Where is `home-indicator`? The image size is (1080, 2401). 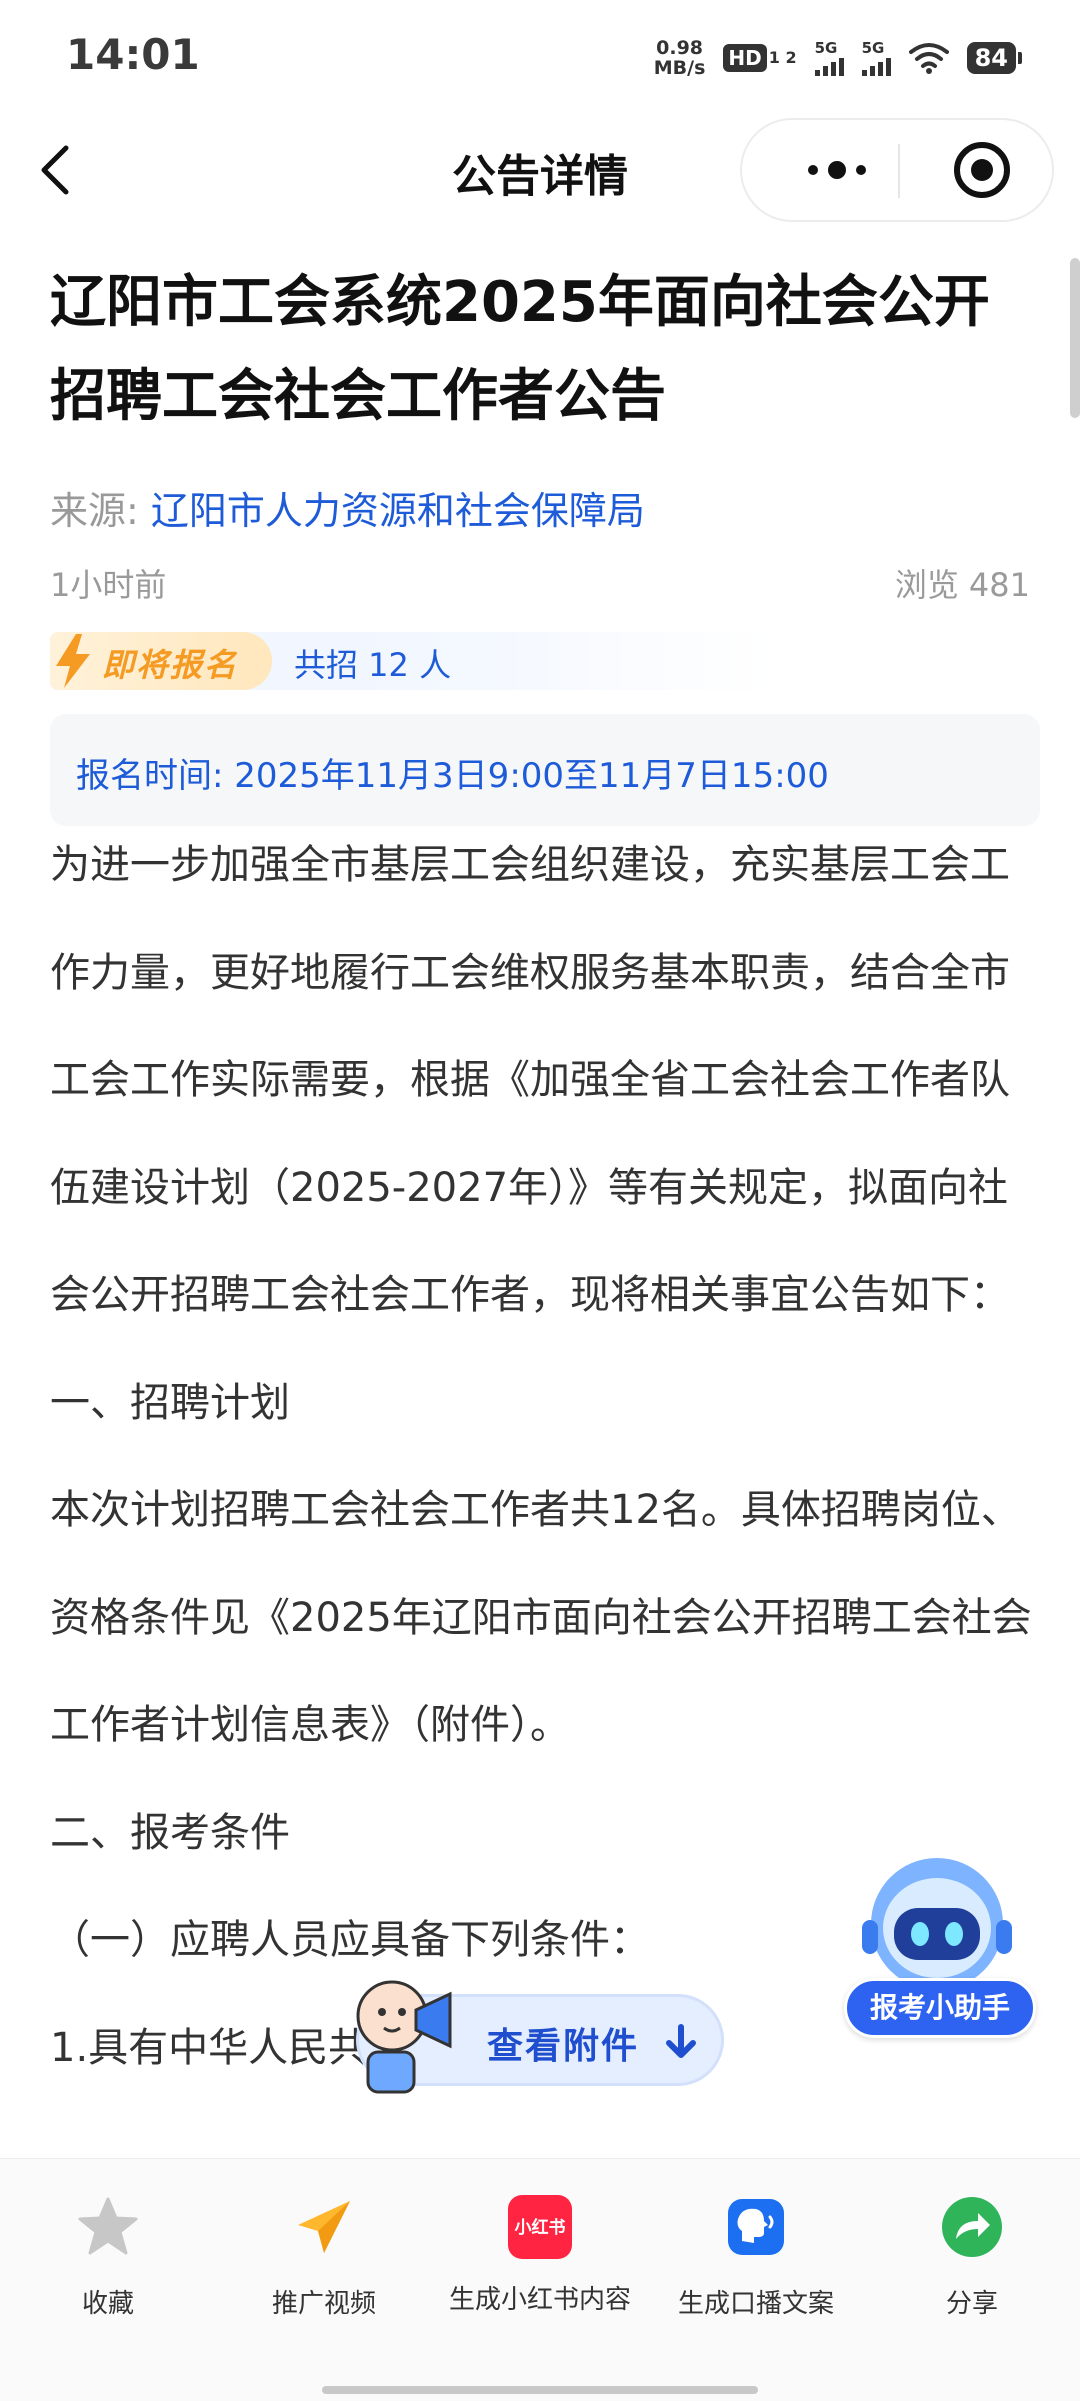
home-indicator is located at coordinates (540, 2390).